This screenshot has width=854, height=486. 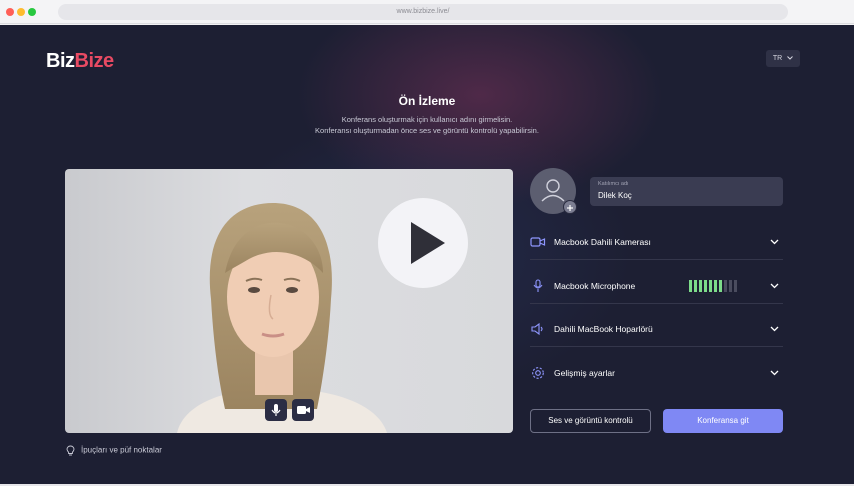 I want to click on play-icon, so click(x=428, y=243).